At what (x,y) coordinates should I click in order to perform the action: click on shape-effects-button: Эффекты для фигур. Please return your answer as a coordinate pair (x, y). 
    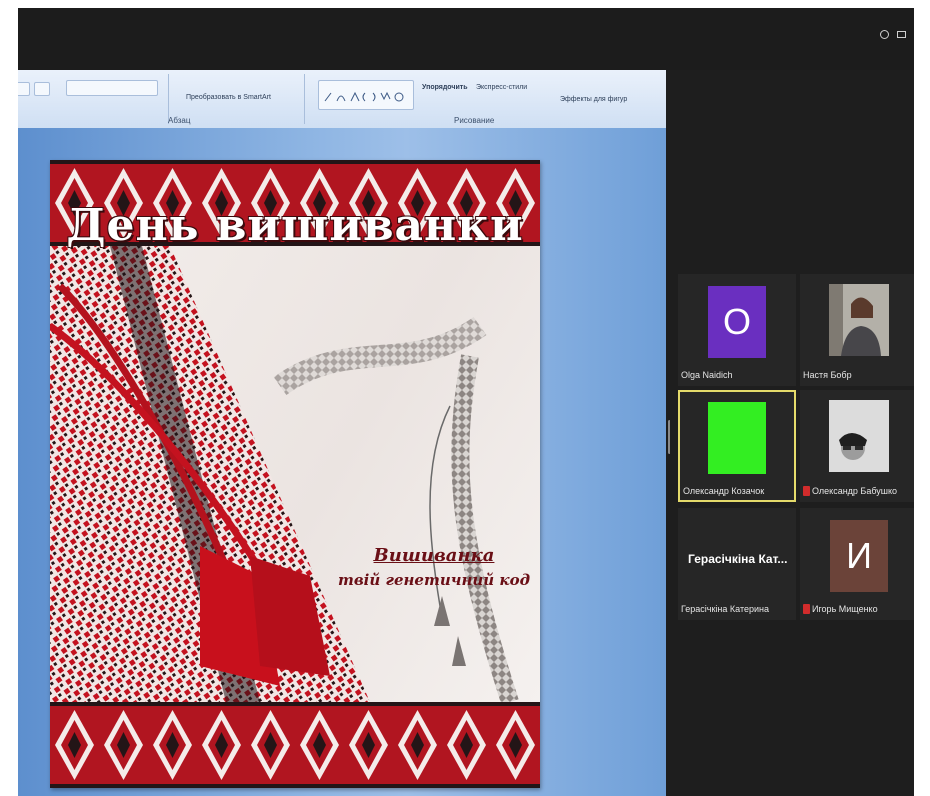
    Looking at the image, I should click on (593, 99).